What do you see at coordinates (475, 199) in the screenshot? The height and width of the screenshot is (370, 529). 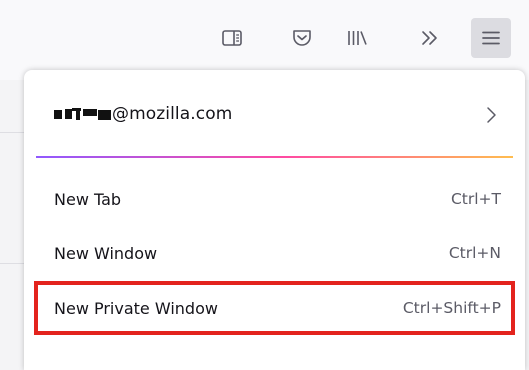 I see `menu-item-shortcut: Ctrl+T` at bounding box center [475, 199].